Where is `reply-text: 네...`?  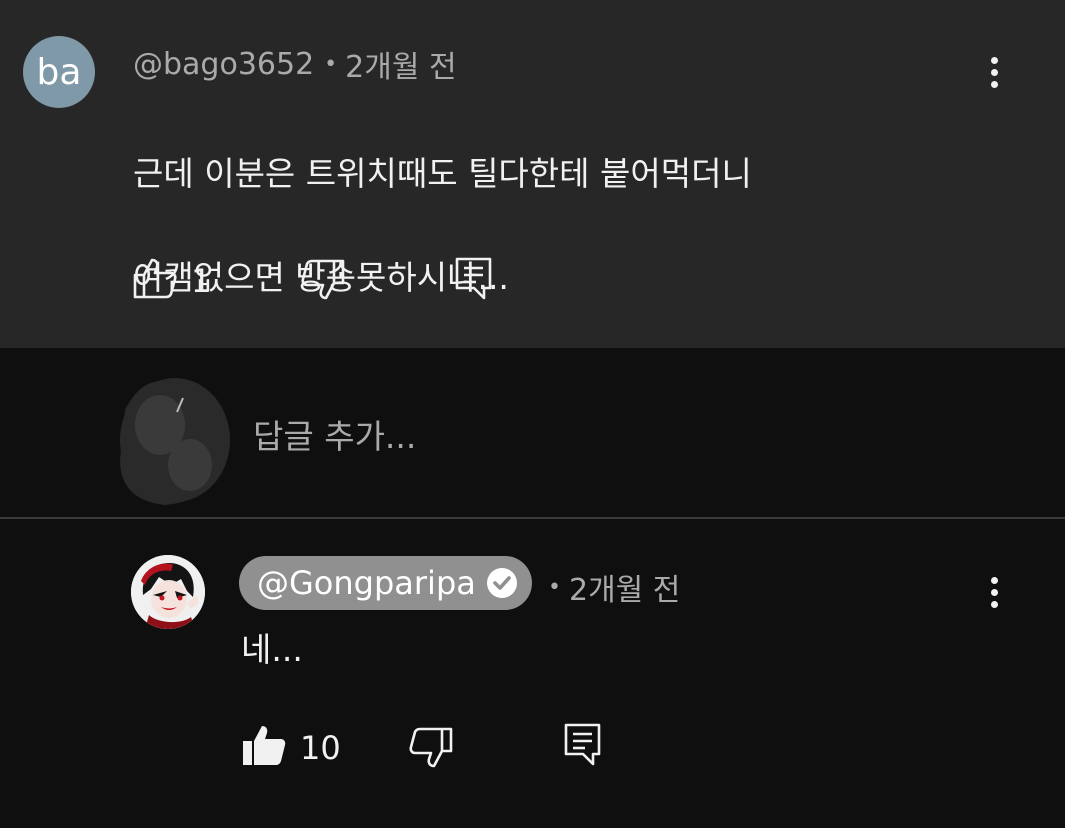 reply-text: 네... is located at coordinates (272, 649).